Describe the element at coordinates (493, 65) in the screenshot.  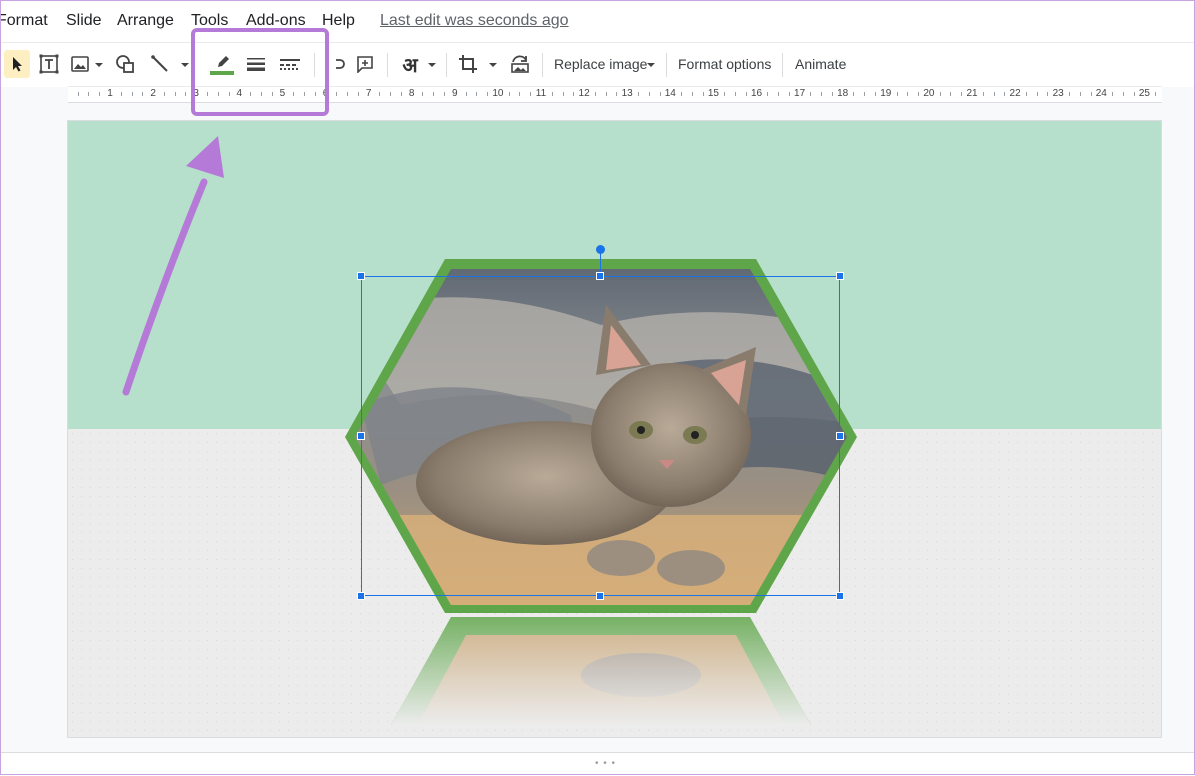
I see `crop-dropdown-caret` at that location.